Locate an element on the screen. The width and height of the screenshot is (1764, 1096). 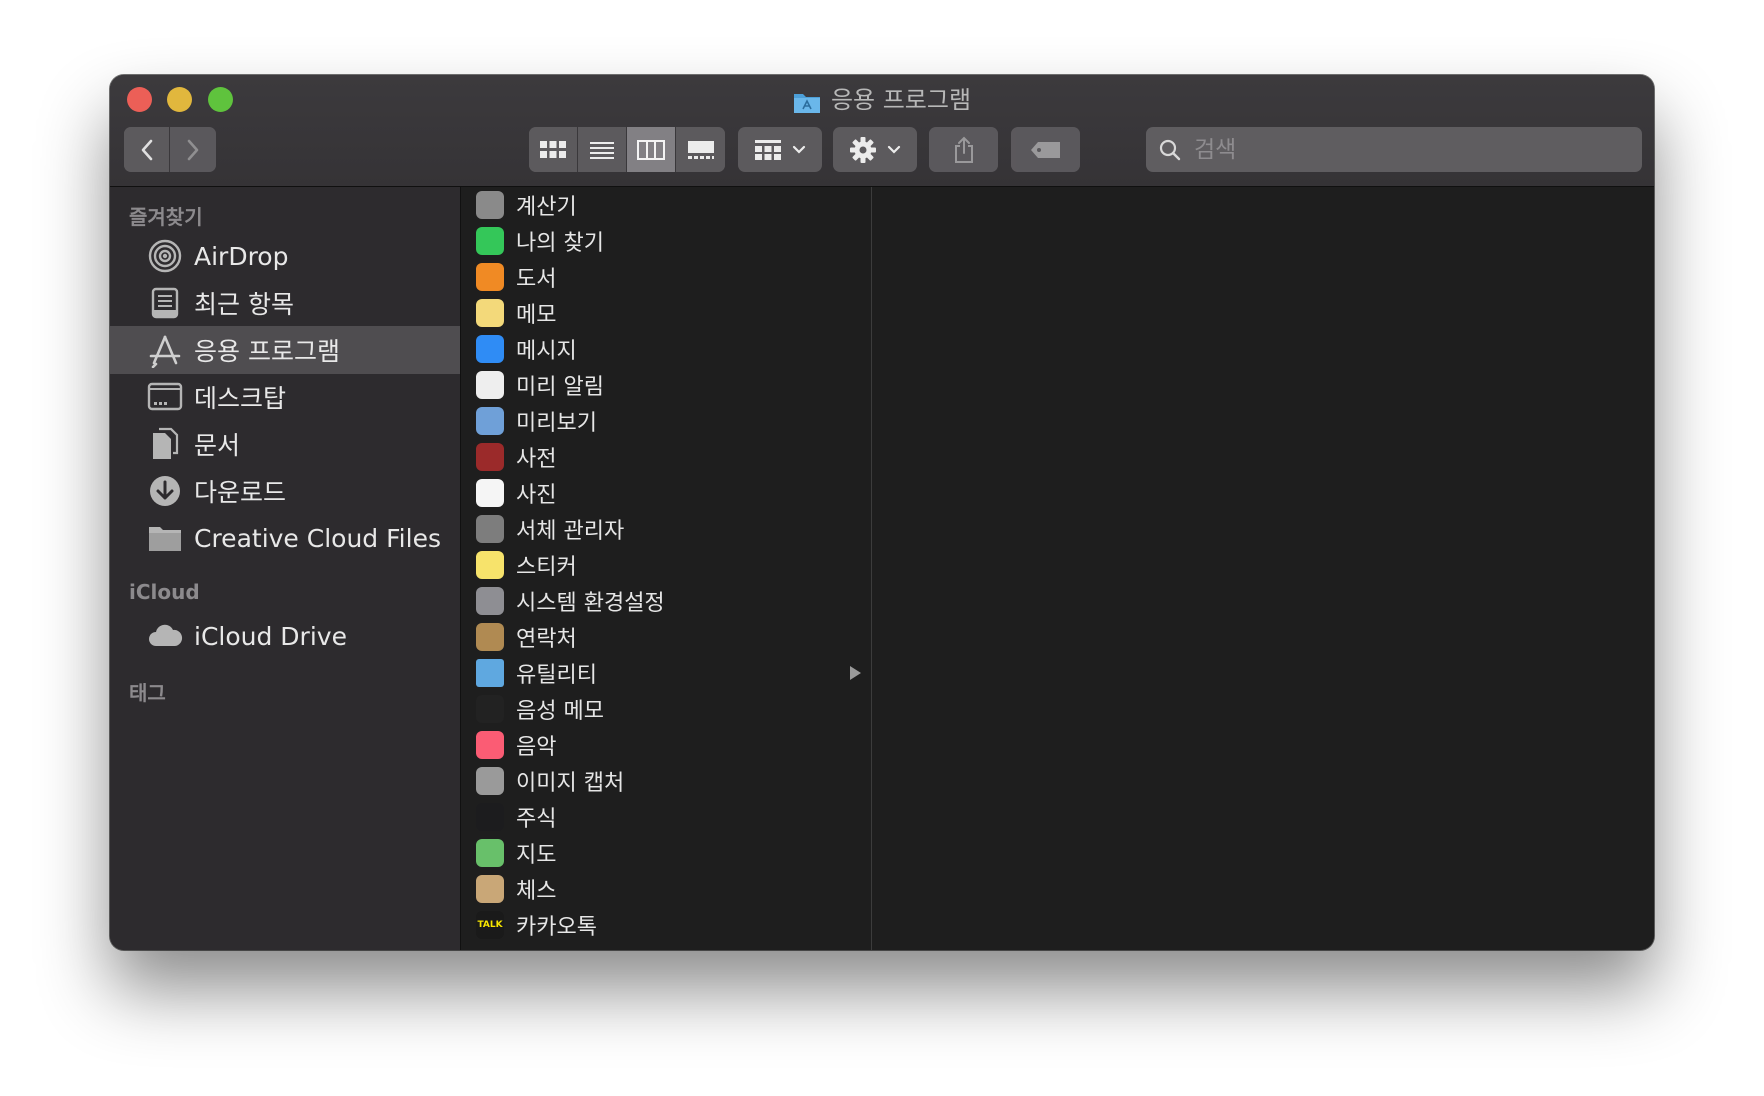
file-row: 지도 is located at coordinates (666, 853).